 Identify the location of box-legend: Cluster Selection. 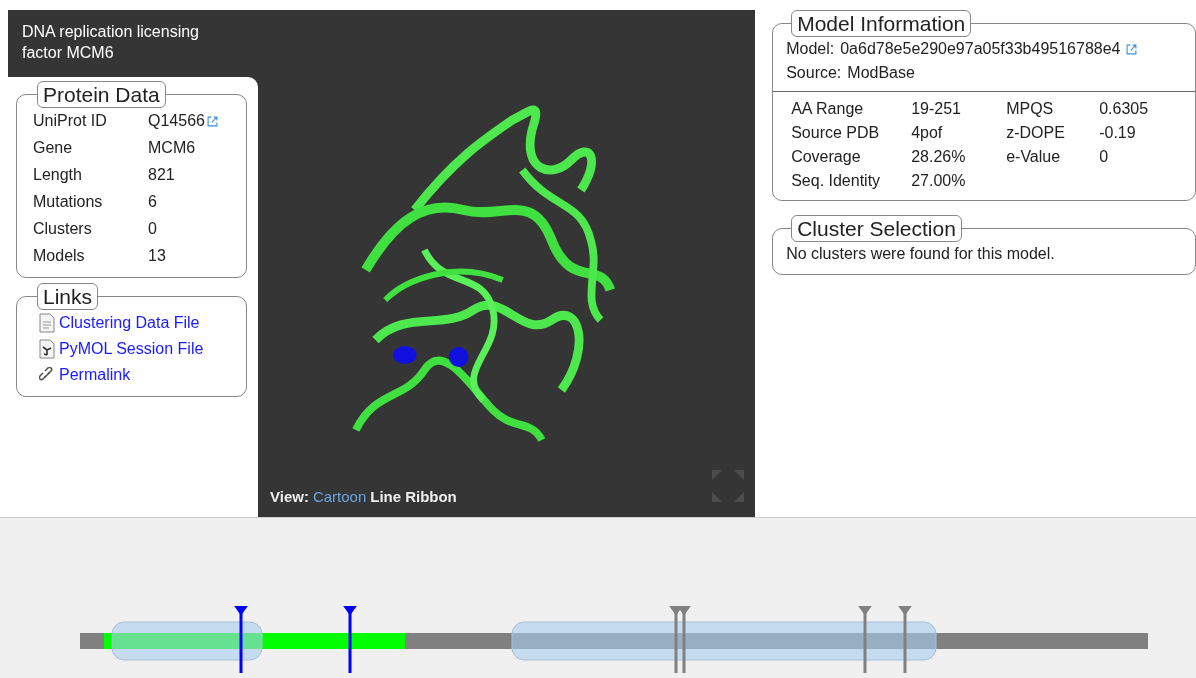
(876, 228).